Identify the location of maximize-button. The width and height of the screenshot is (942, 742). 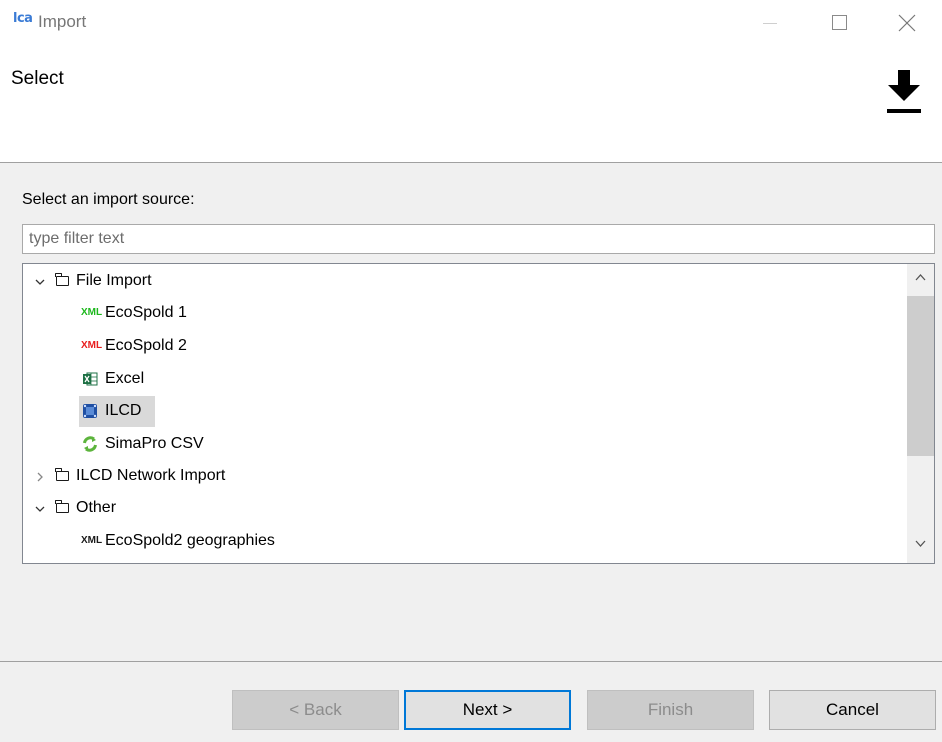
(841, 23).